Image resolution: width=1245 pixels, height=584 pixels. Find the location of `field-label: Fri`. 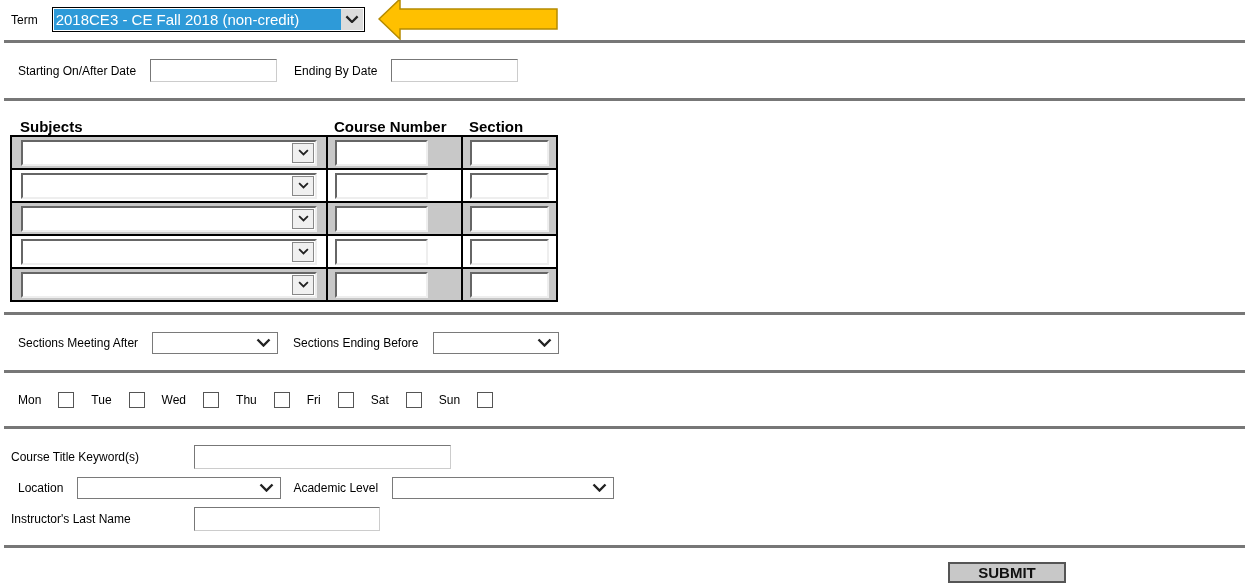

field-label: Fri is located at coordinates (313, 400).